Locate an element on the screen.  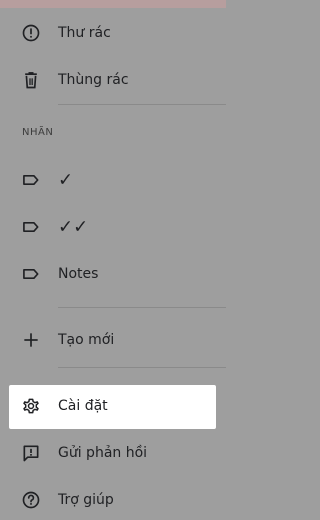
help-icon is located at coordinates (31, 500).